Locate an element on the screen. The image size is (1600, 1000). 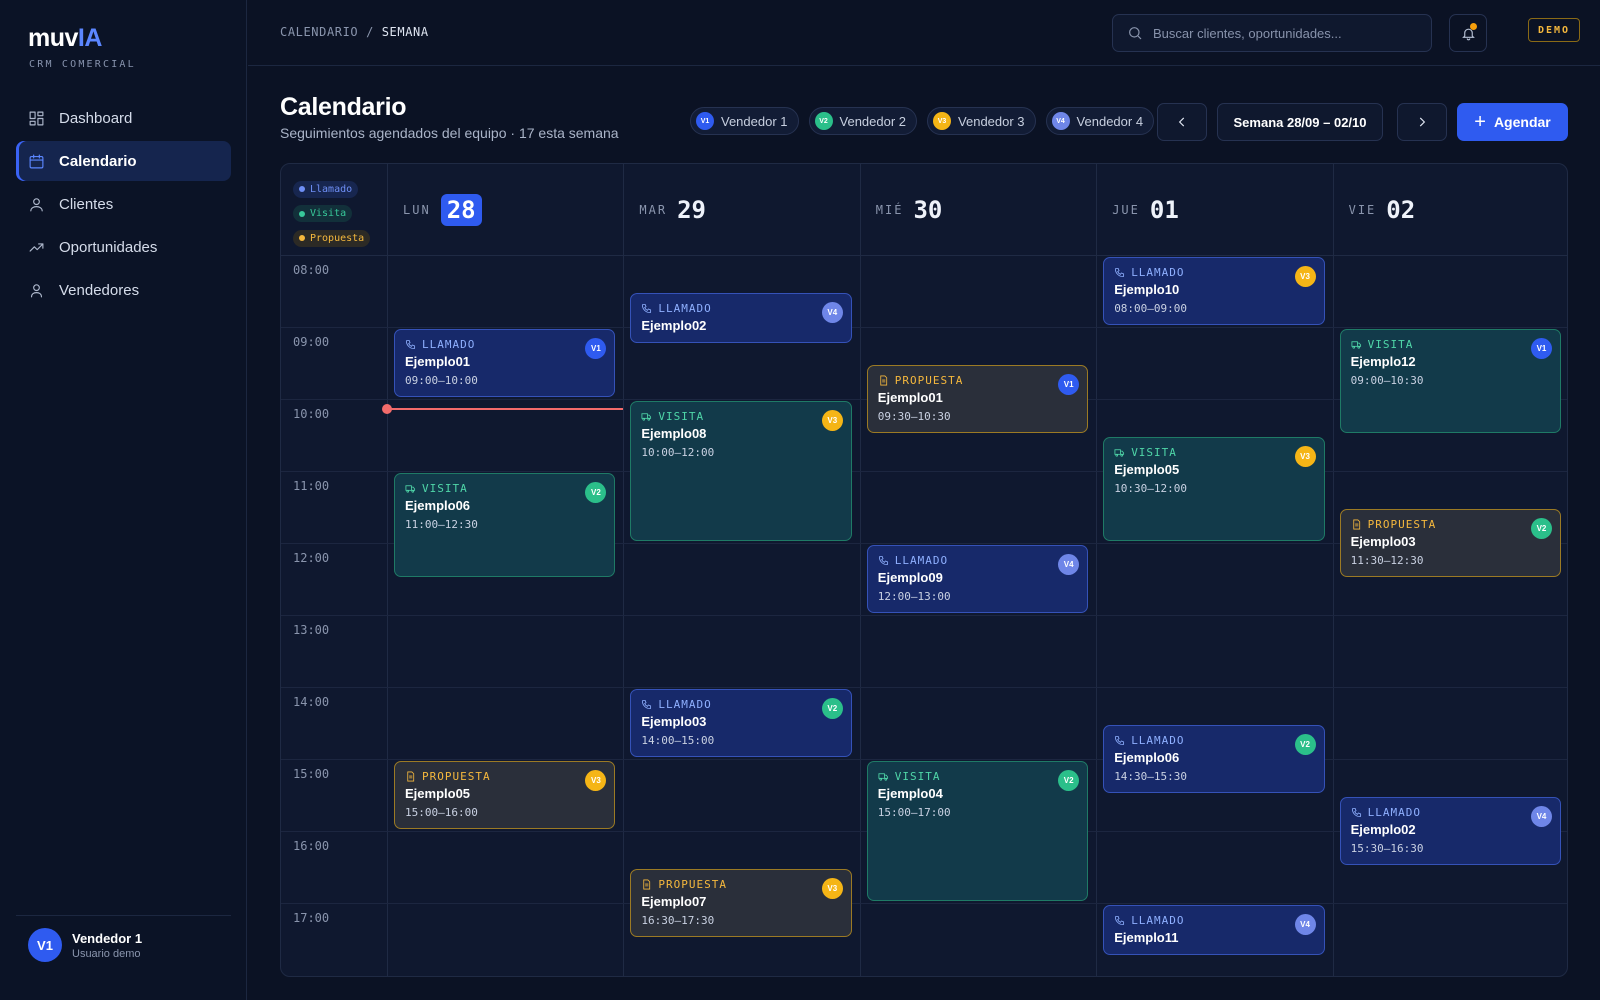
event-card: VISITA Ejemplo05 10:30–12:00 V3 is located at coordinates (1214, 489).